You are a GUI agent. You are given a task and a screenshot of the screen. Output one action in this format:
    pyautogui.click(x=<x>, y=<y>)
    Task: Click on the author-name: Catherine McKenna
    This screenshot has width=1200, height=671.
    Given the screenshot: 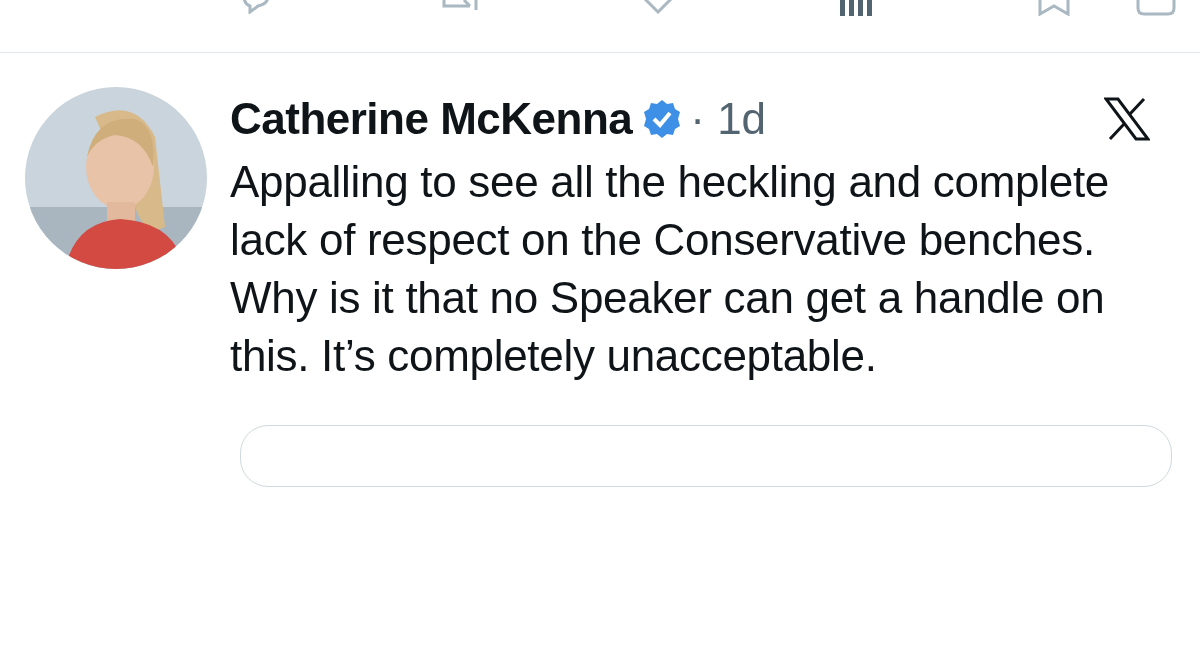 What is the action you would take?
    pyautogui.click(x=431, y=119)
    